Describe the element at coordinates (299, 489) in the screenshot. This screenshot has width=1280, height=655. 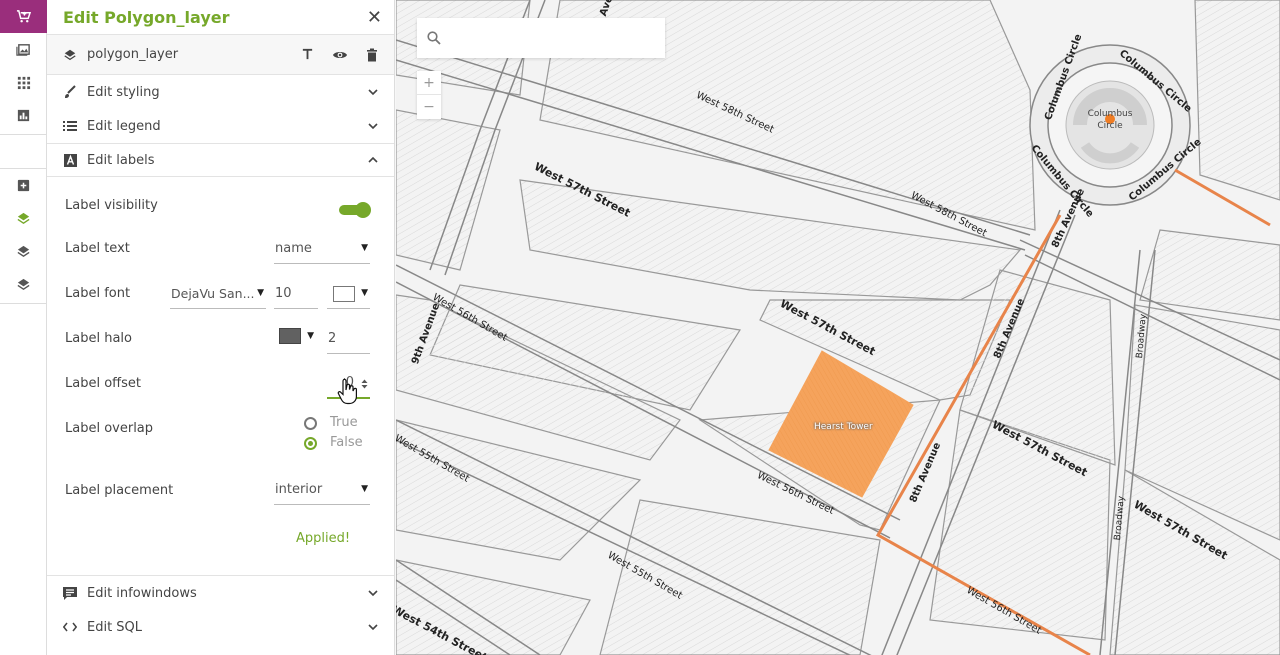
I see `label-placement-value: interior` at that location.